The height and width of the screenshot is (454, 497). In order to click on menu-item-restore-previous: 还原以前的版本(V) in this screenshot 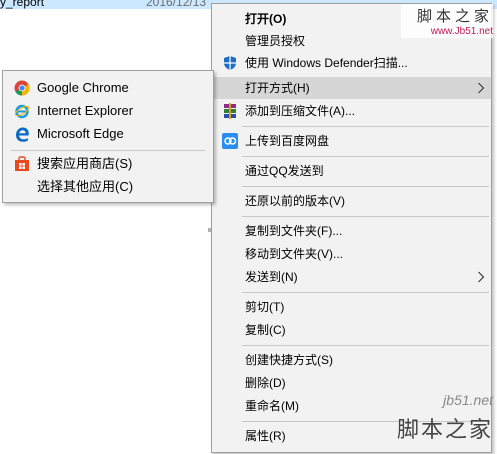, I will do `click(351, 201)`.